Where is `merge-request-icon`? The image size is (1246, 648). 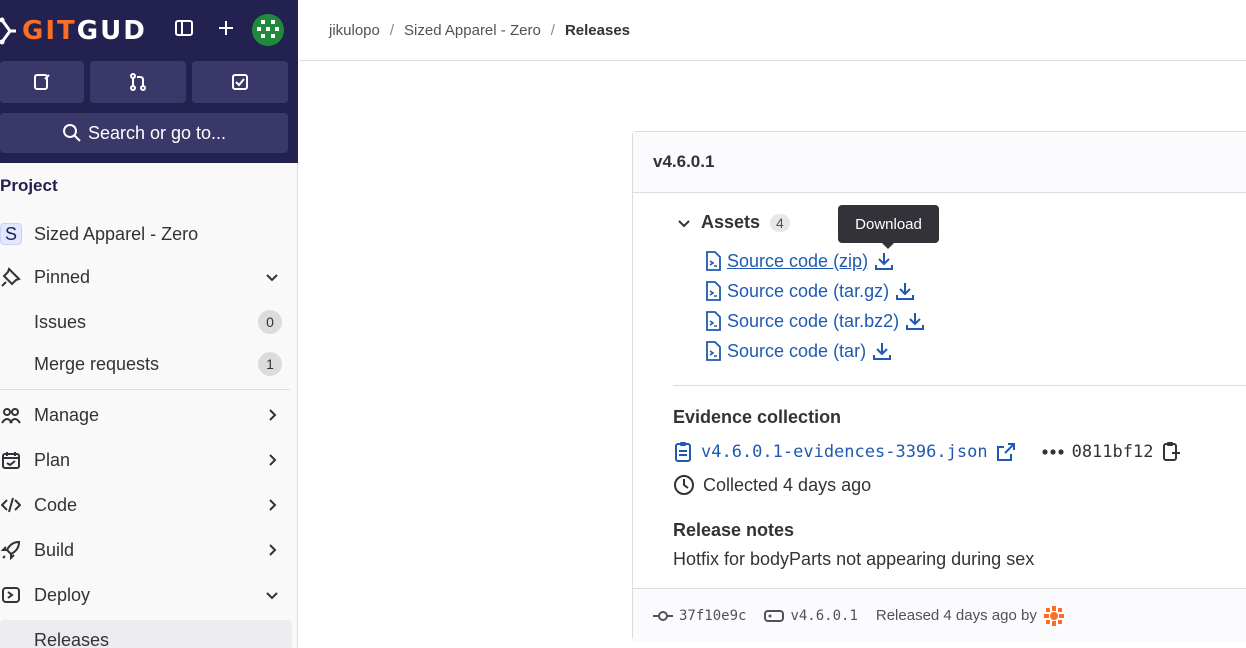
merge-request-icon is located at coordinates (138, 82).